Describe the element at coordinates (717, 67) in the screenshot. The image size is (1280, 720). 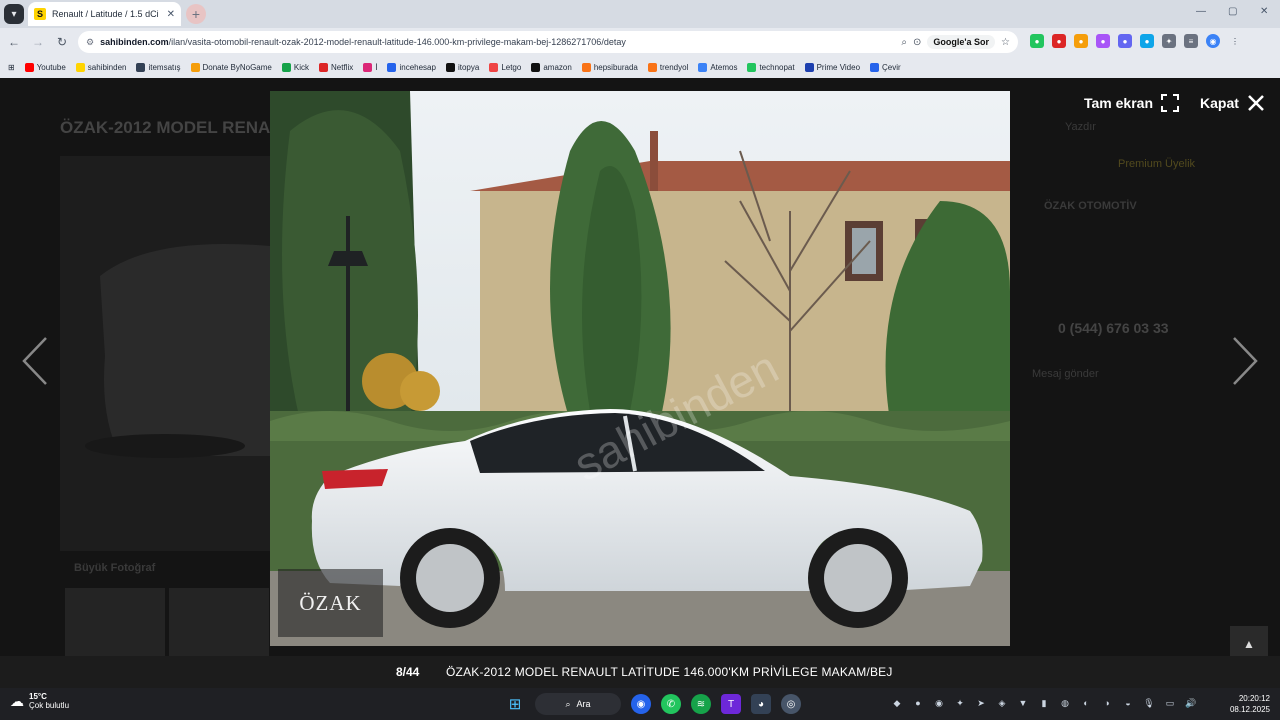
I see `bookmark-item: Atemos` at that location.